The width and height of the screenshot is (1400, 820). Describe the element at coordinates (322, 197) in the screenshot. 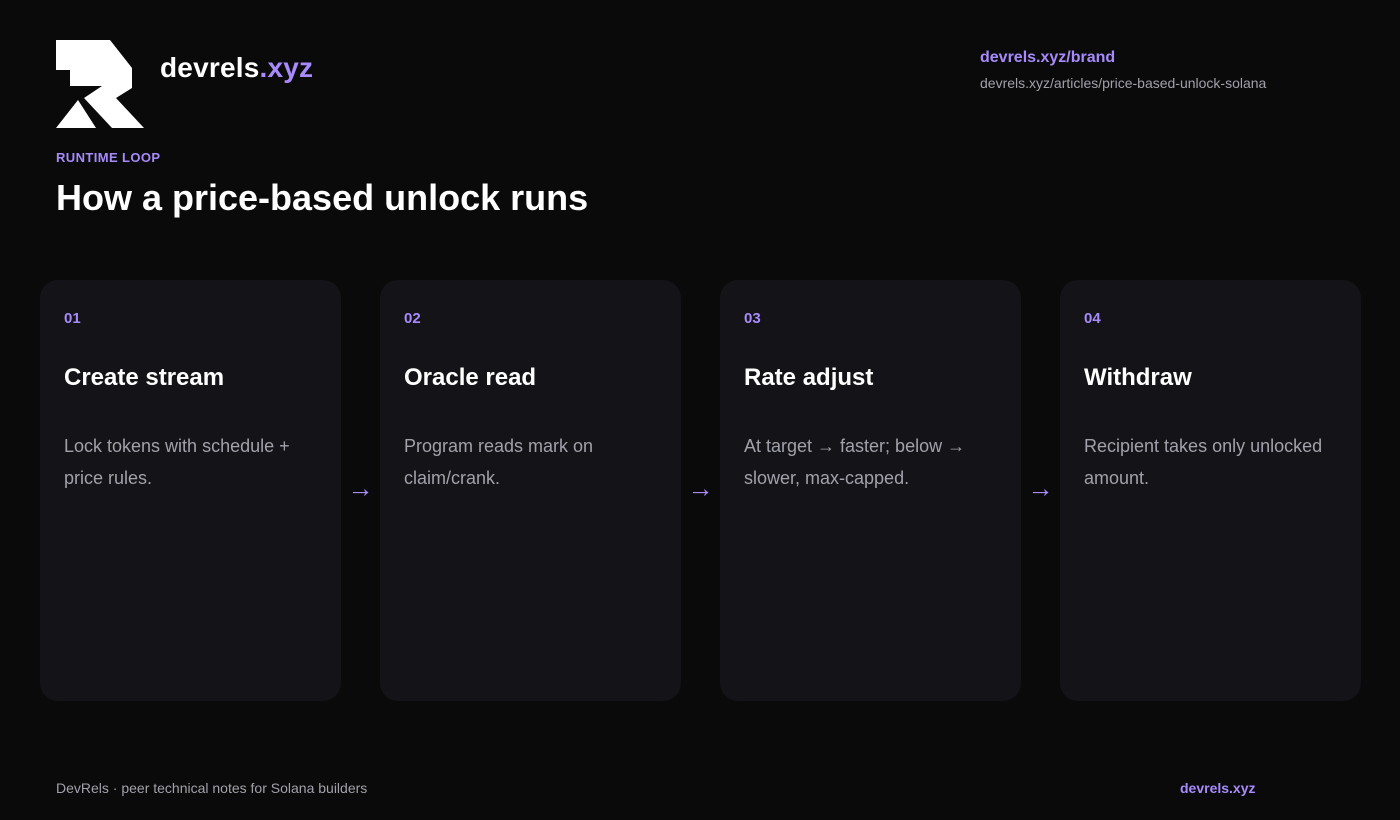

I see `page-title: How a price-based unlock runs` at that location.